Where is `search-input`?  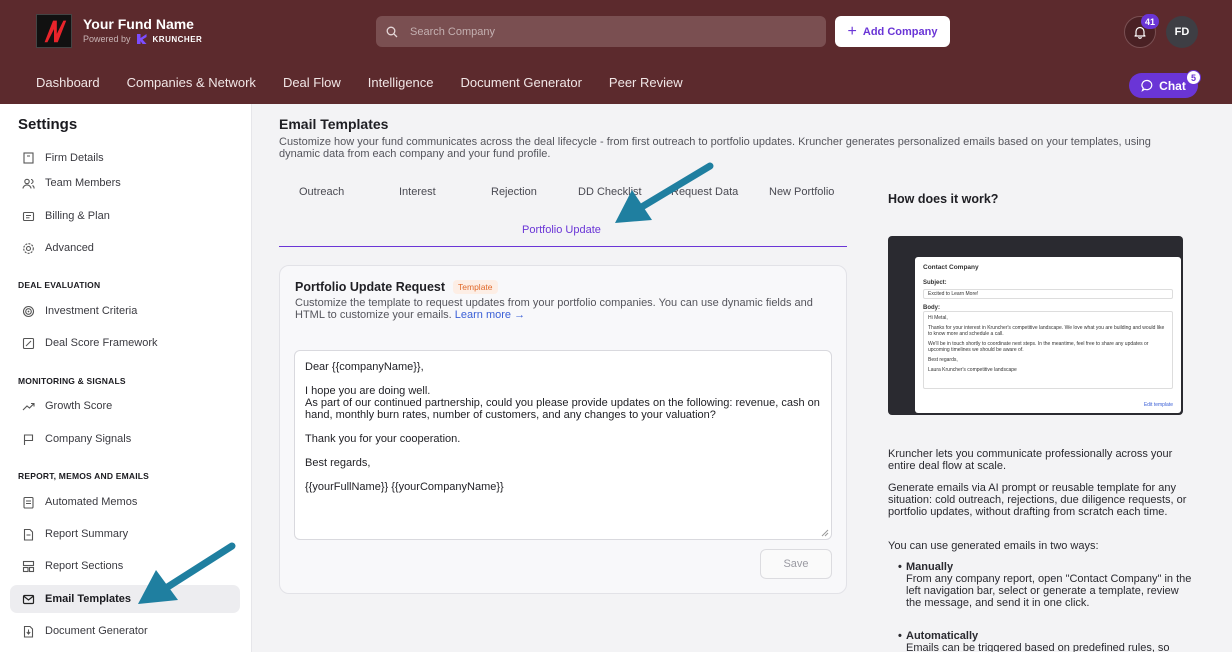 search-input is located at coordinates (600, 31).